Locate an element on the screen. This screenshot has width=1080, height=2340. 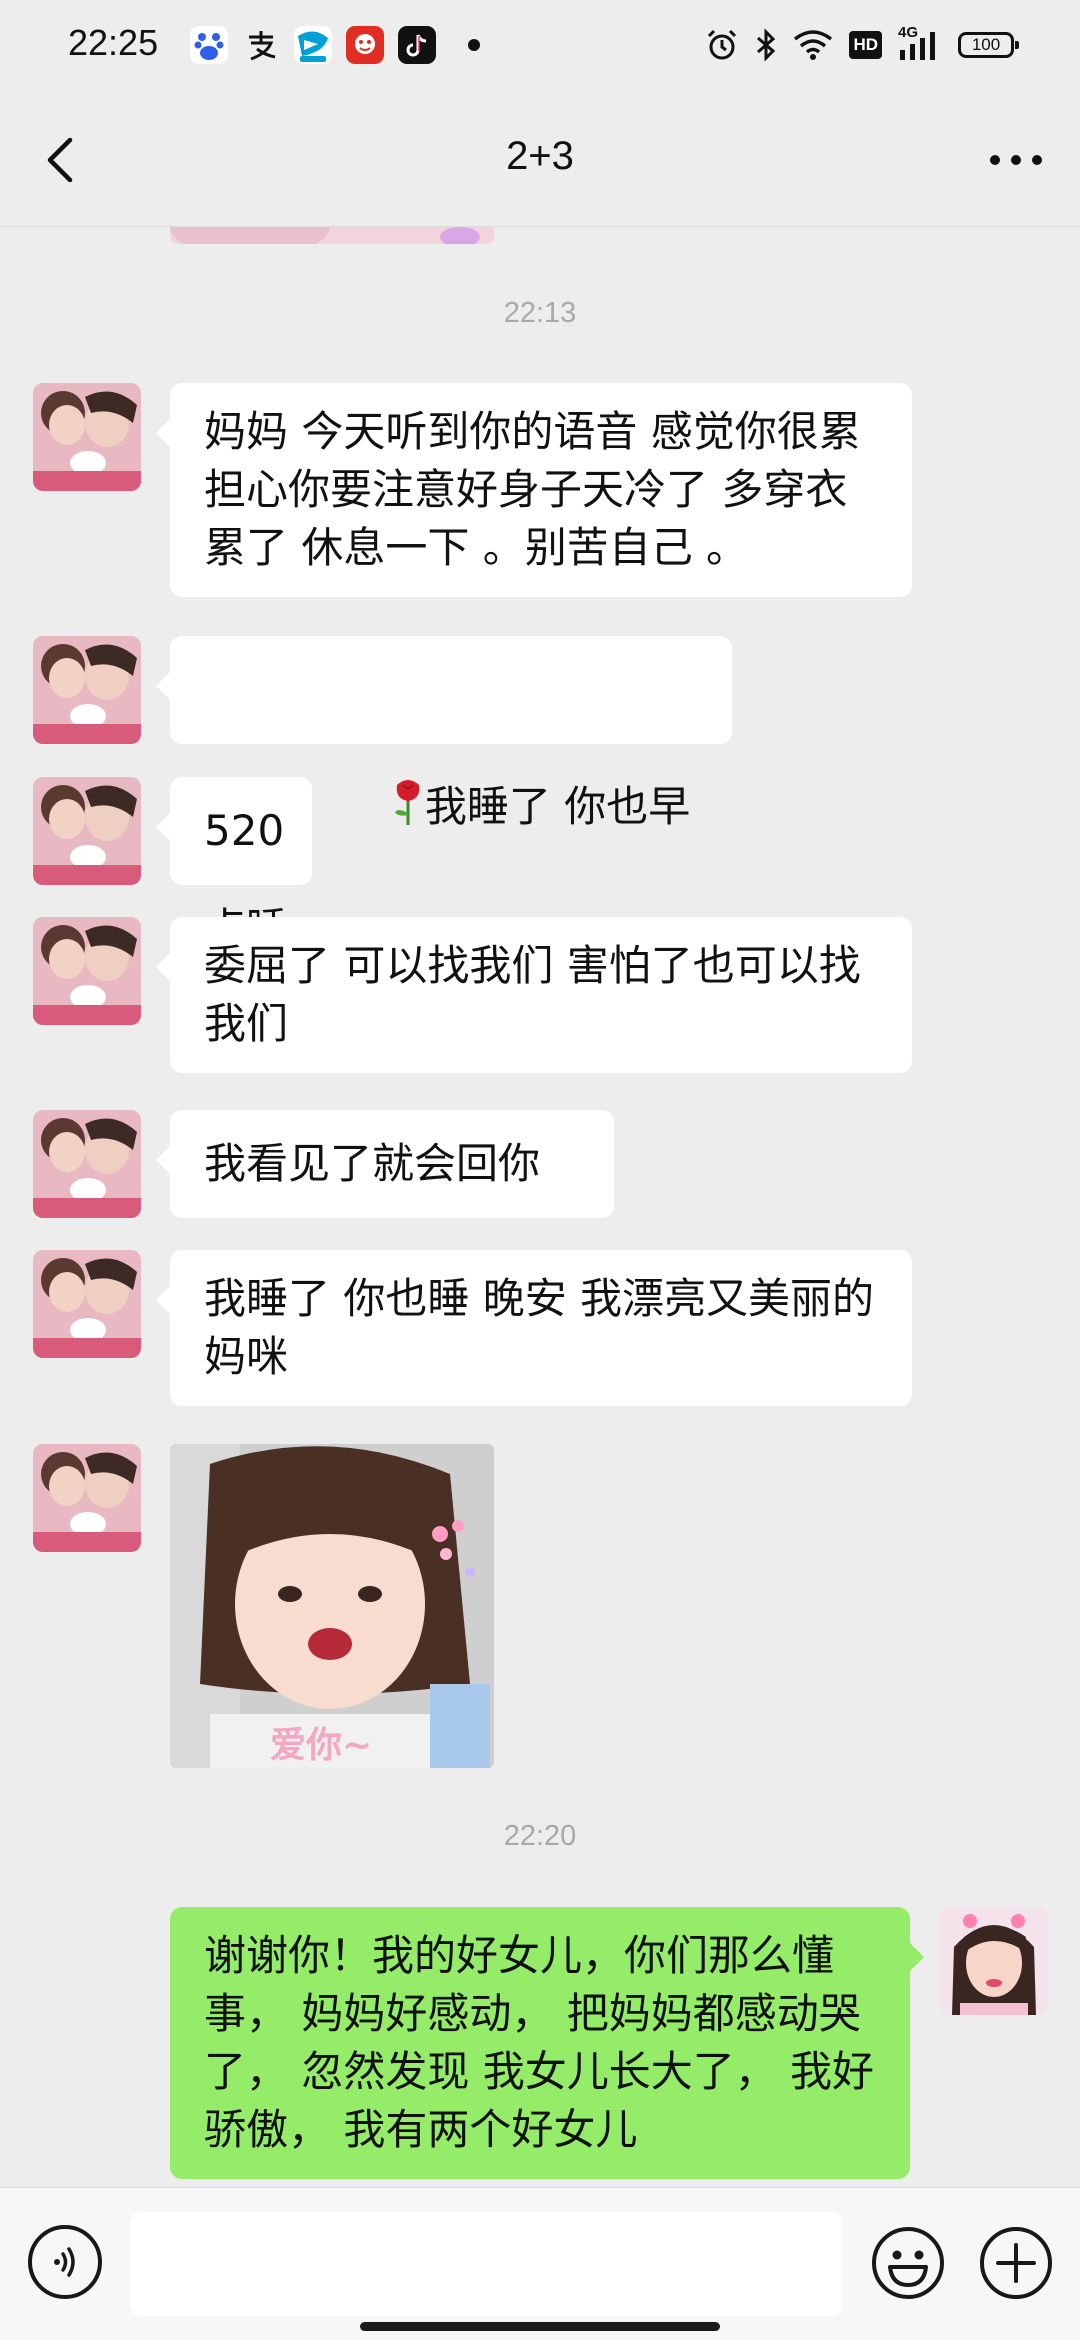
plus-circle-icon is located at coordinates (1016, 2263).